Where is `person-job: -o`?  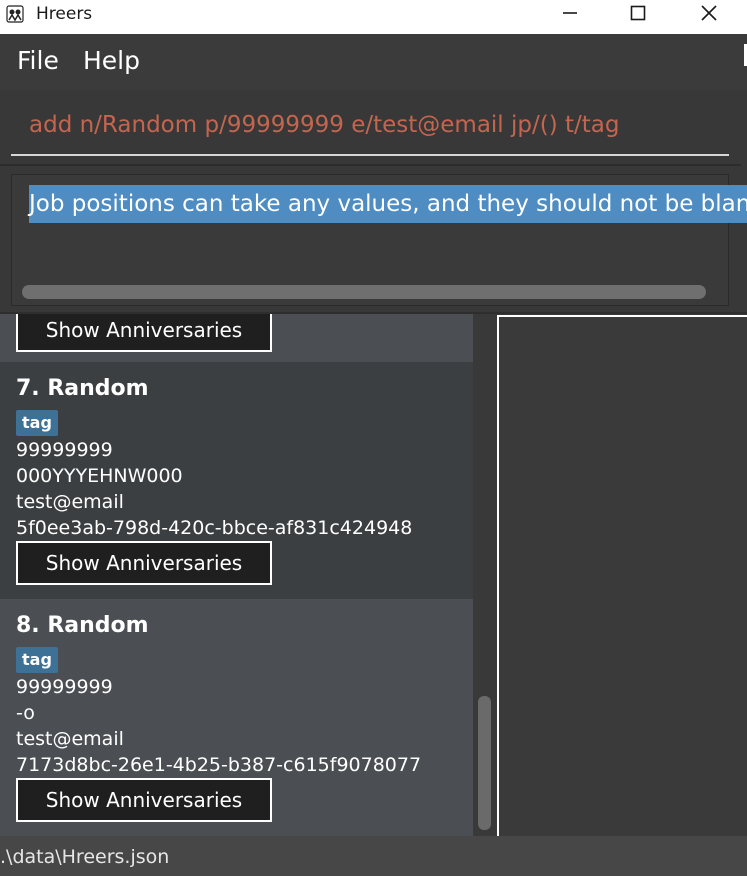
person-job: -o is located at coordinates (25, 713).